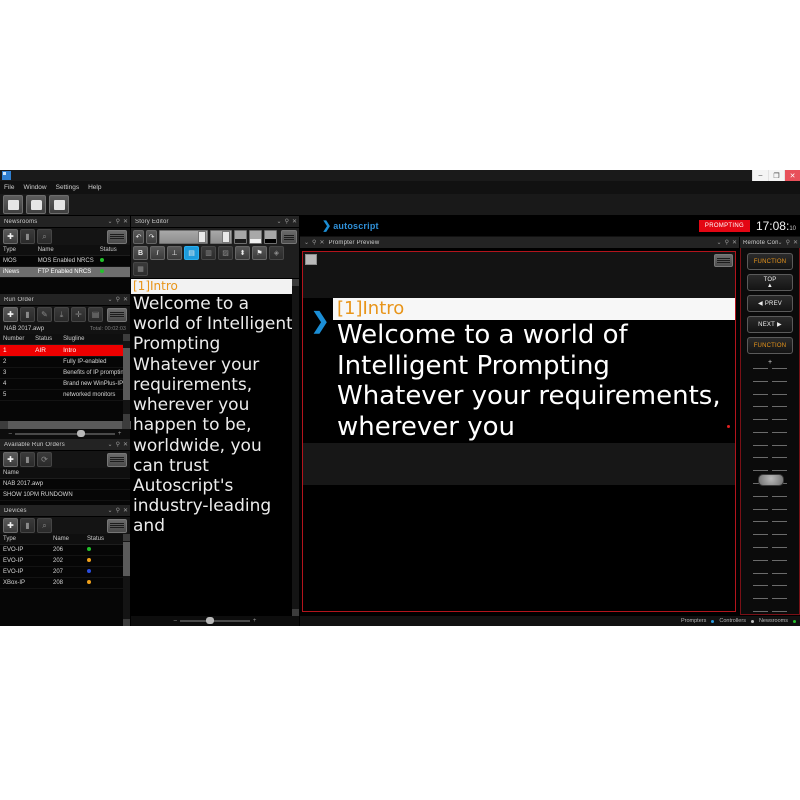 The image size is (800, 800). Describe the element at coordinates (295, 447) in the screenshot. I see `story-editor-vertical-scrollbar` at that location.